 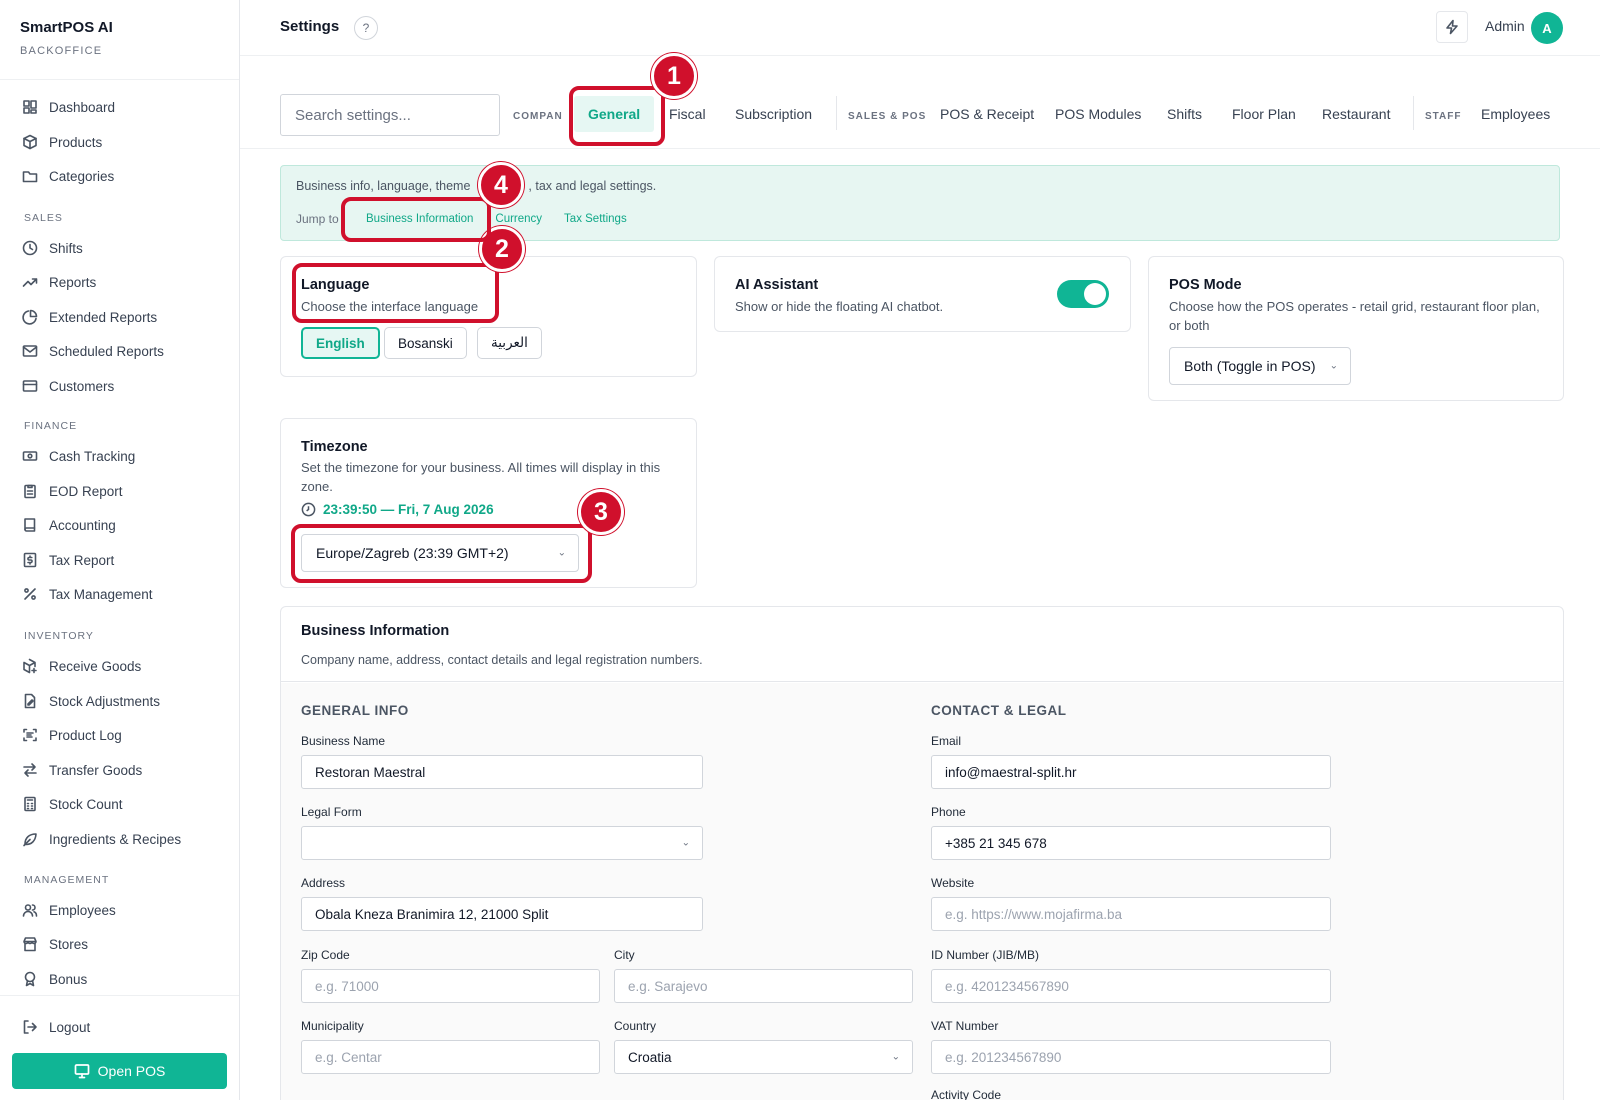 What do you see at coordinates (763, 1057) in the screenshot?
I see `country-select: Croatia ⌄` at bounding box center [763, 1057].